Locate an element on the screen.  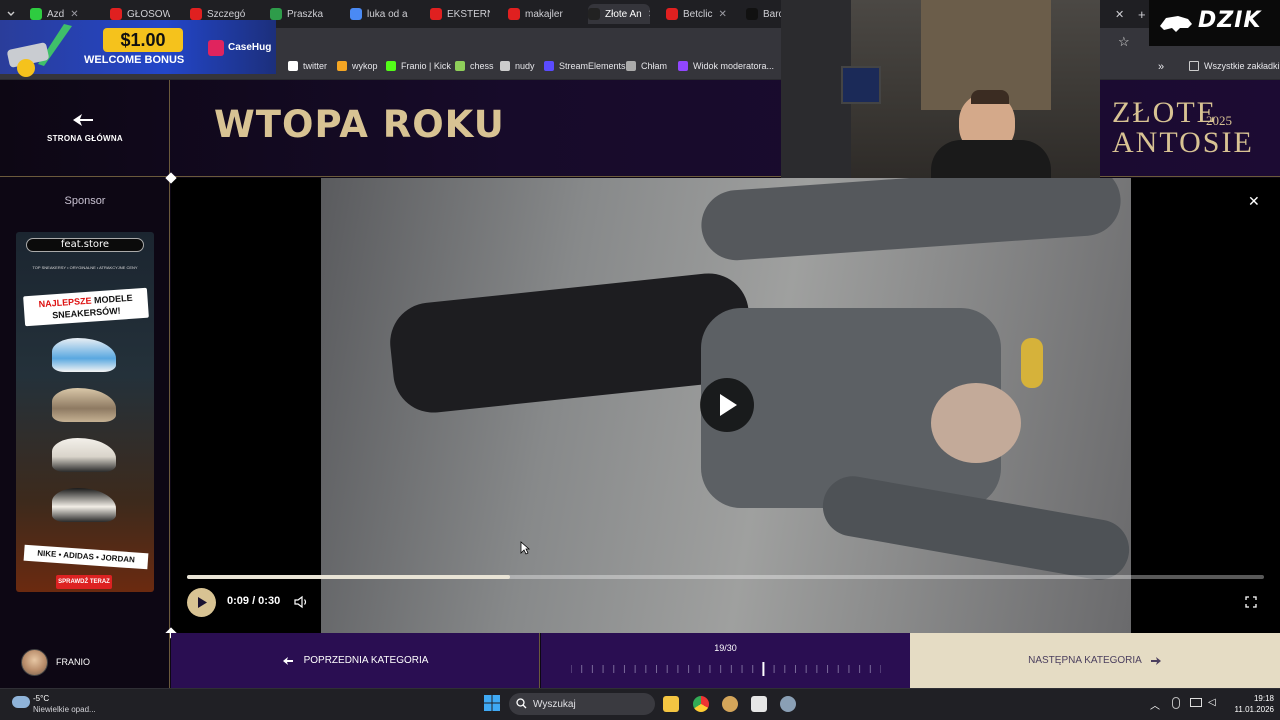
tab-label: Praszka is located at coordinates (305, 14).